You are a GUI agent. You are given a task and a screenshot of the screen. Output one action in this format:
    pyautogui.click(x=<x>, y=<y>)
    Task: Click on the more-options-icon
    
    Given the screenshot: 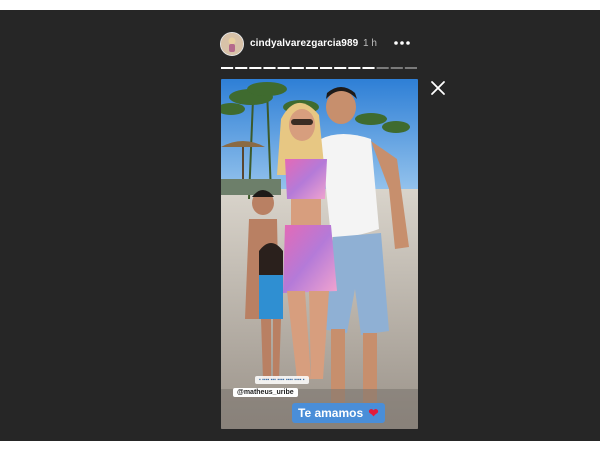 What is the action you would take?
    pyautogui.click(x=402, y=43)
    